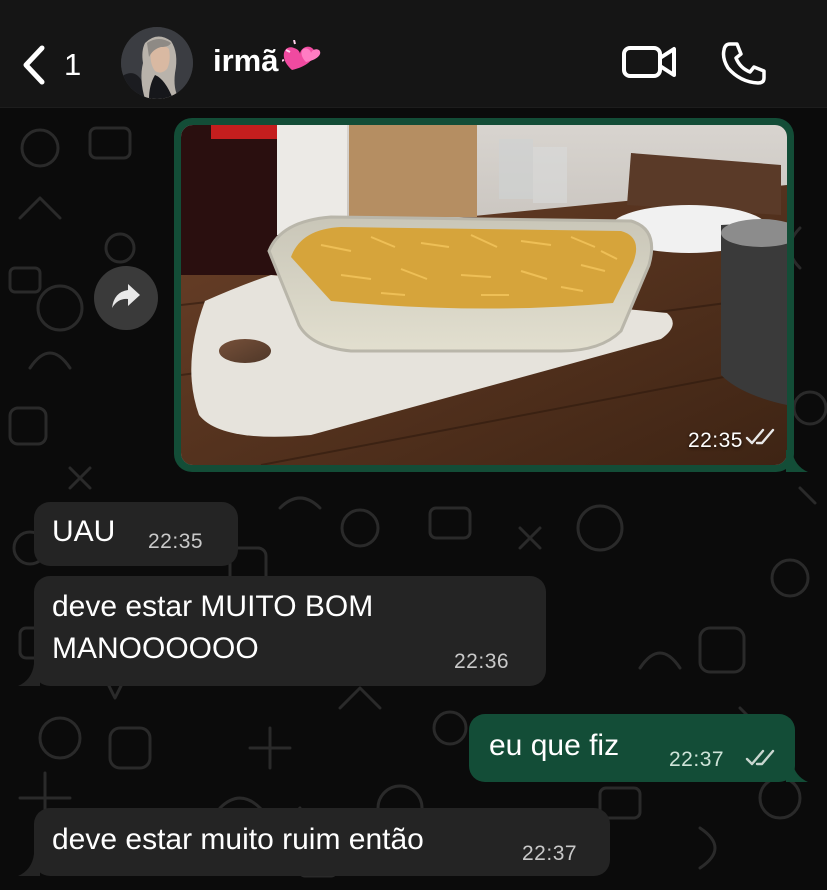 This screenshot has height=890, width=827. Describe the element at coordinates (246, 60) in the screenshot. I see `contact-name-text: irmã` at that location.